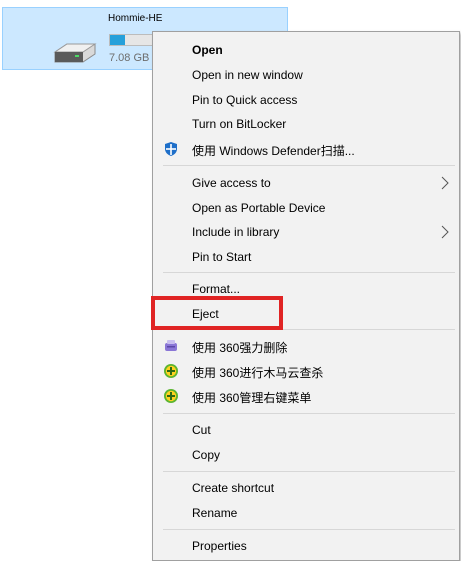 Image resolution: width=461 pixels, height=561 pixels. I want to click on menu-item-open-portable-device: Open as Portable Device, so click(306, 208).